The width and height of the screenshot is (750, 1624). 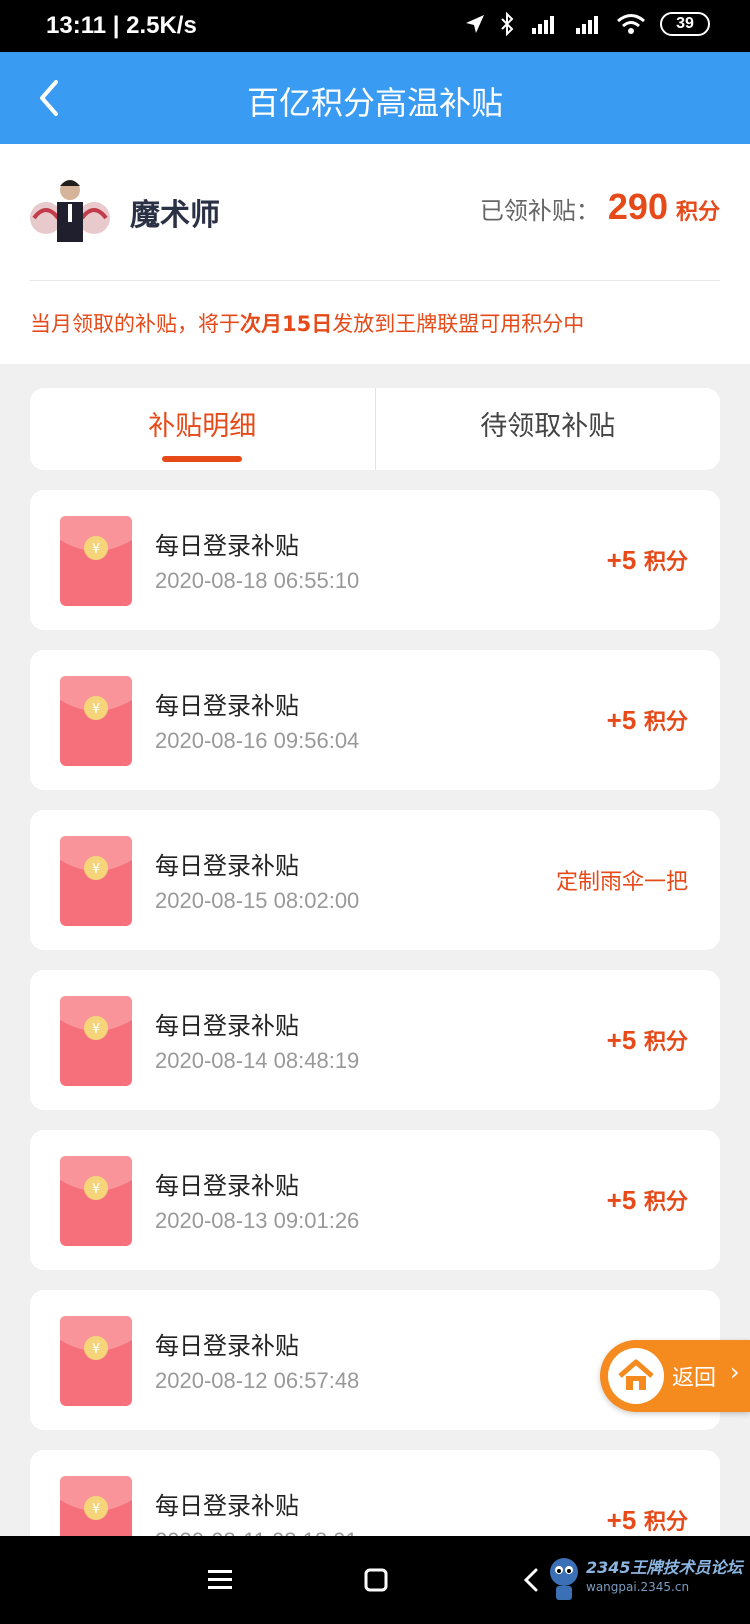 I want to click on avatar, so click(x=70, y=207).